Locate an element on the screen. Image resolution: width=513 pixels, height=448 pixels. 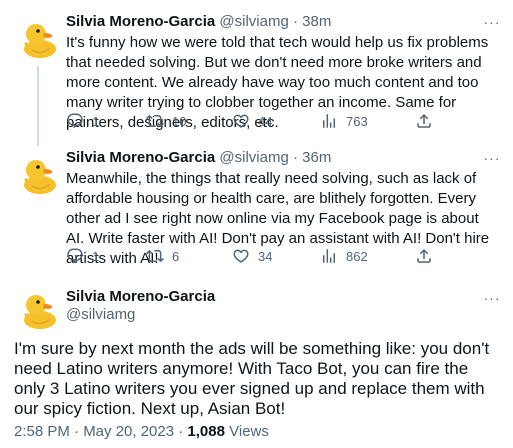
retweet-button: 6 is located at coordinates (162, 256).